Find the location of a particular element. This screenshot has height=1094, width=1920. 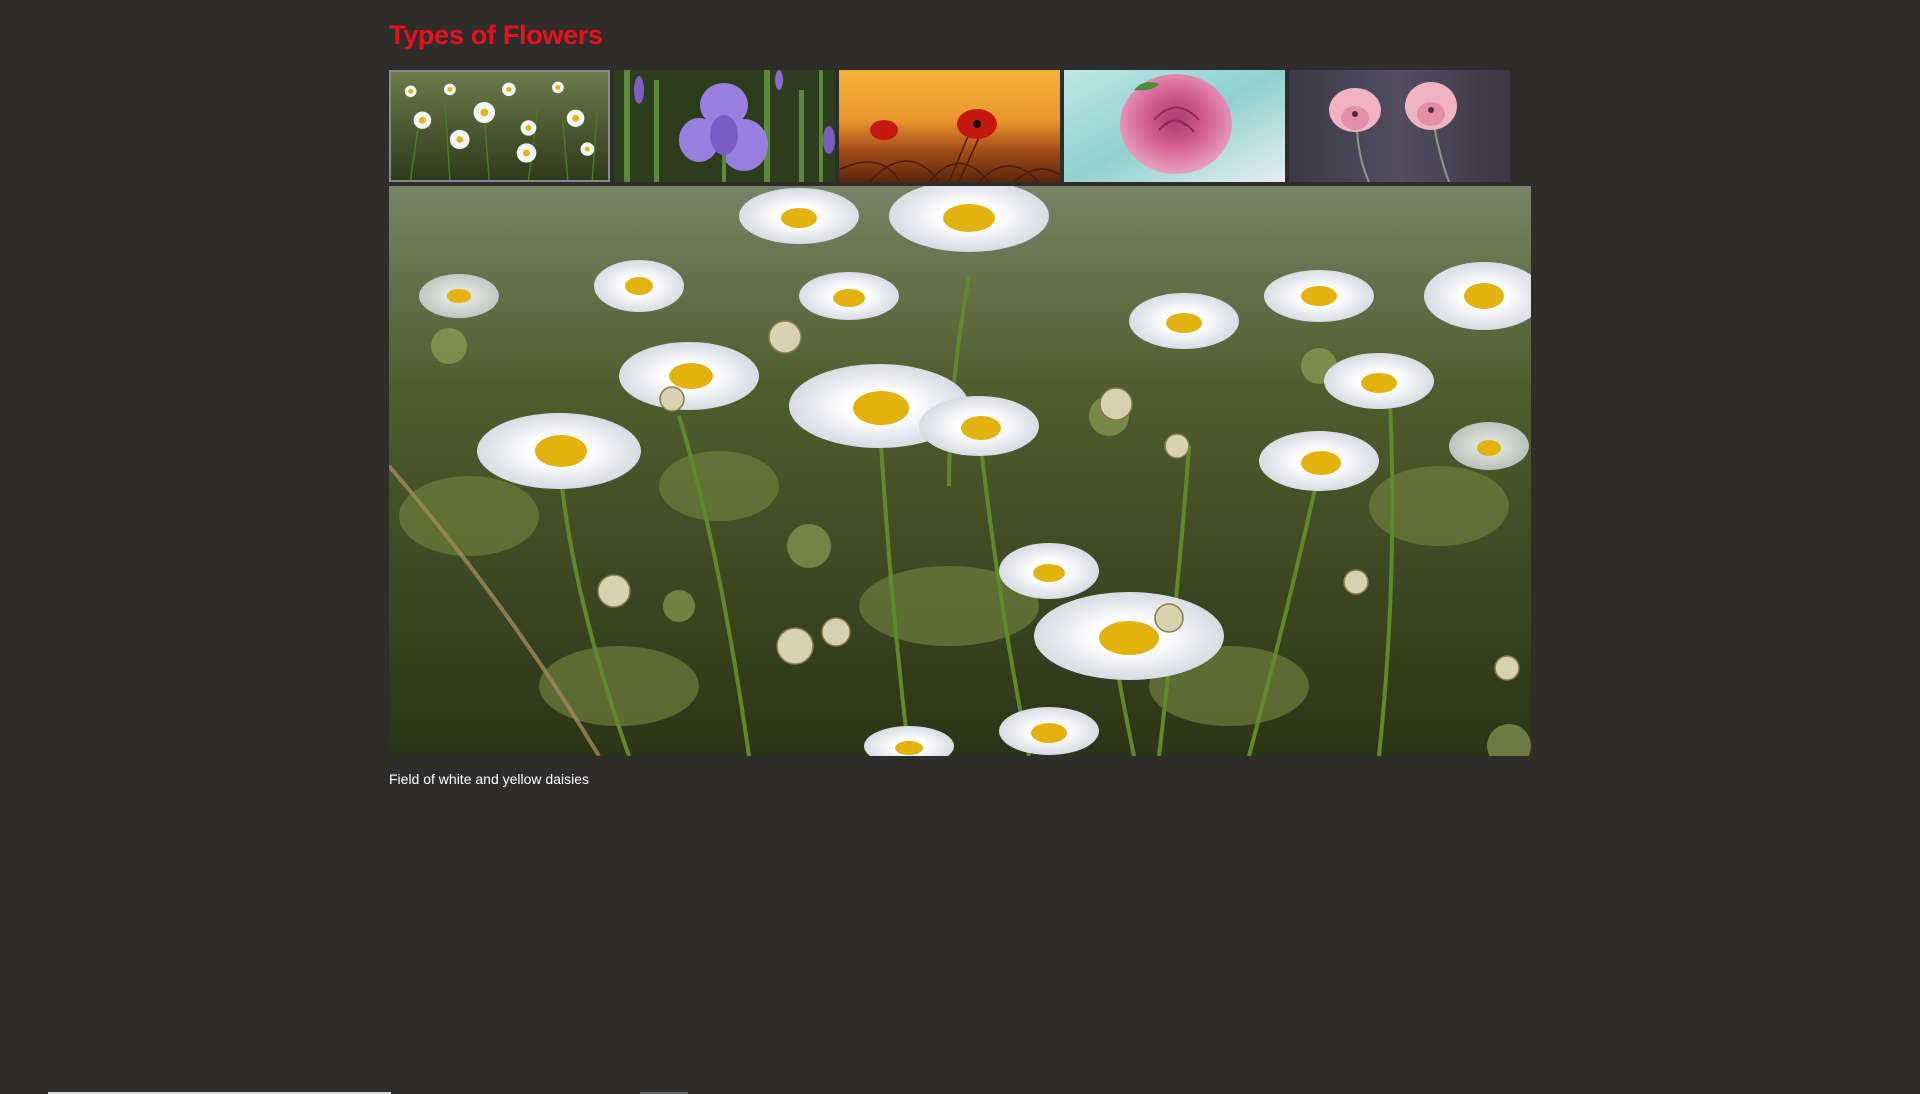

tulips-thumbnail-icon is located at coordinates (1399, 126).